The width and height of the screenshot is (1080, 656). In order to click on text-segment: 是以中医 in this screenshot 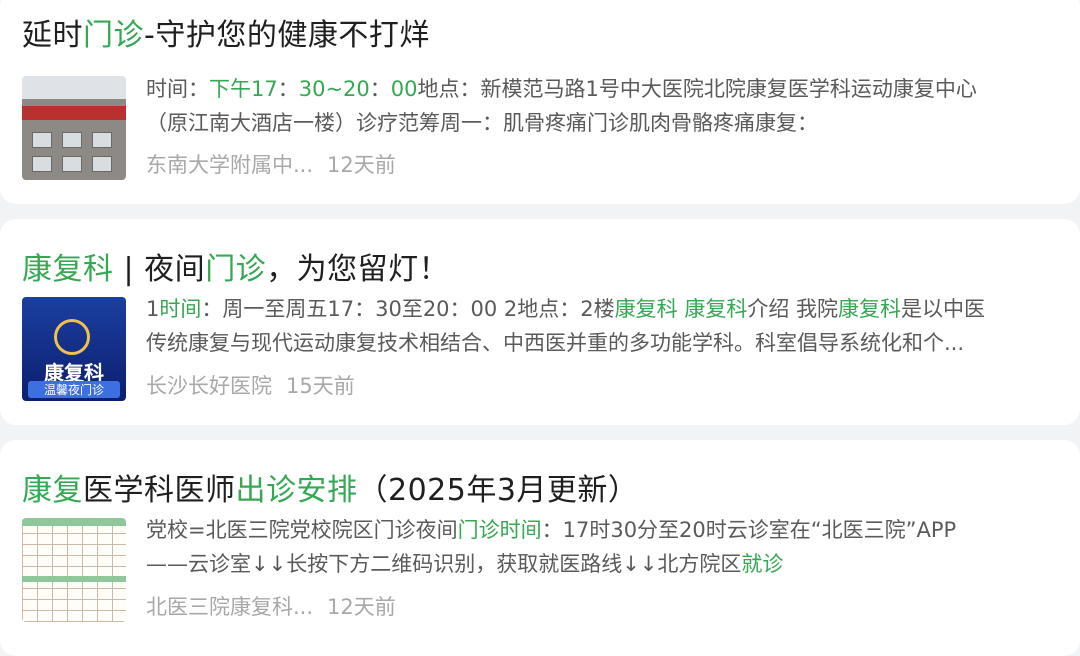, I will do `click(943, 309)`.